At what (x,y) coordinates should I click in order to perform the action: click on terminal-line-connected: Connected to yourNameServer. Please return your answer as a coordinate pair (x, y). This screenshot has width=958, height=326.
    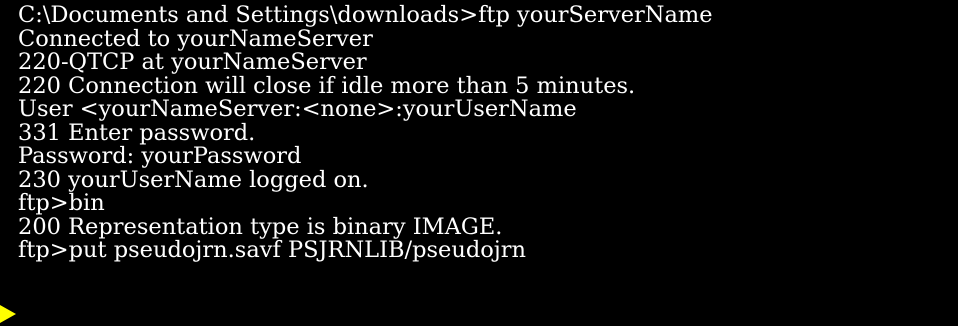
    Looking at the image, I should click on (195, 38).